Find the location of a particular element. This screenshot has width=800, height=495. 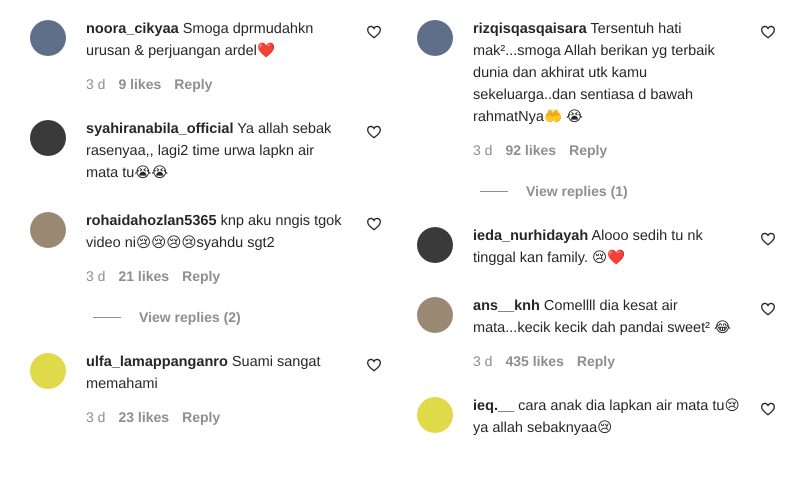

likes-count: 92 likes is located at coordinates (530, 150).